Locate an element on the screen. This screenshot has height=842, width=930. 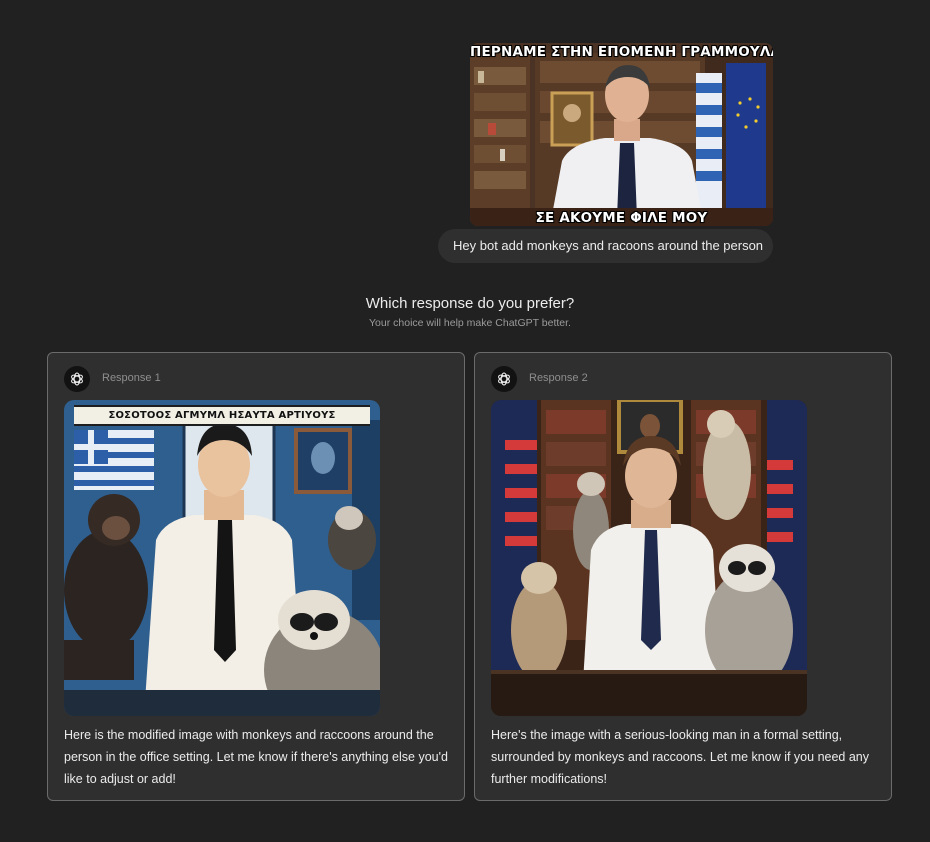
response-2-image is located at coordinates (649, 558).